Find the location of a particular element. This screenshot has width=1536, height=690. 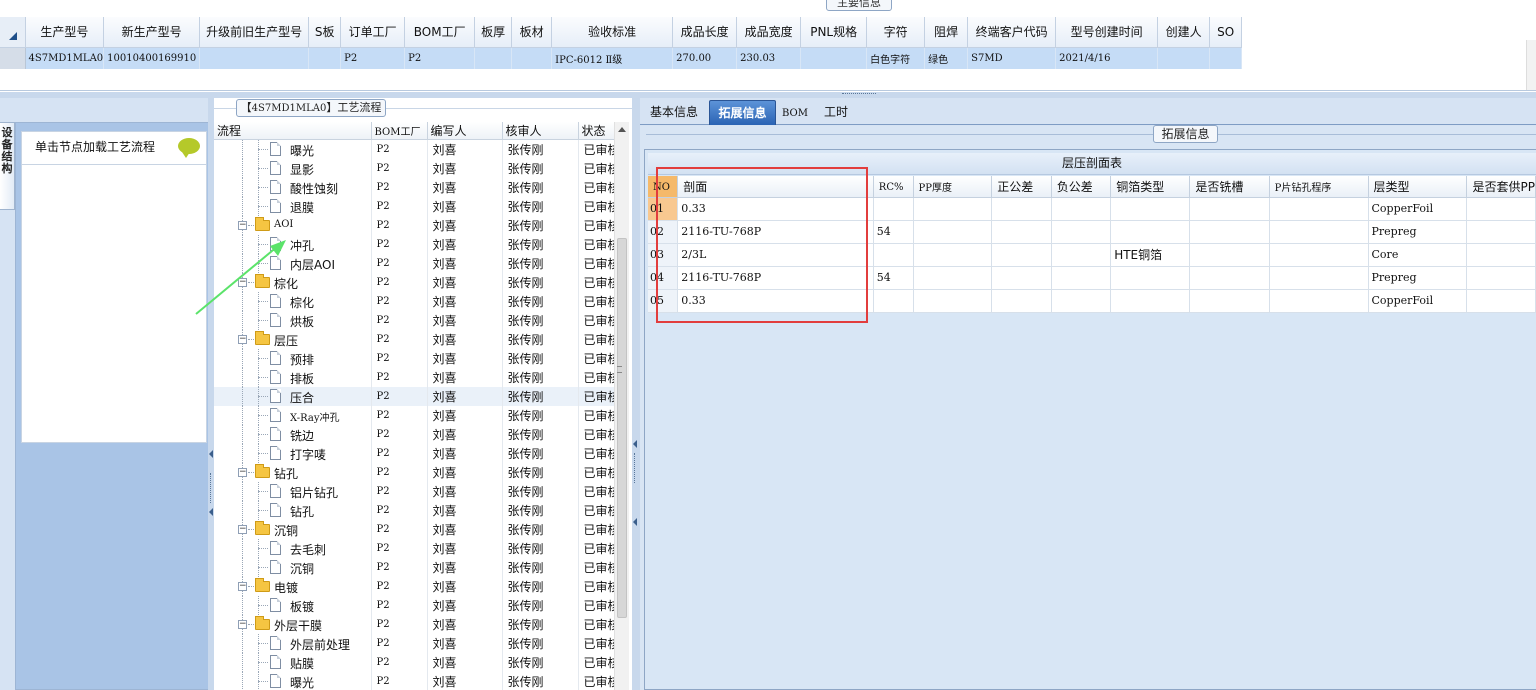

main-info-vertical-scrollbar is located at coordinates (1531, 65).